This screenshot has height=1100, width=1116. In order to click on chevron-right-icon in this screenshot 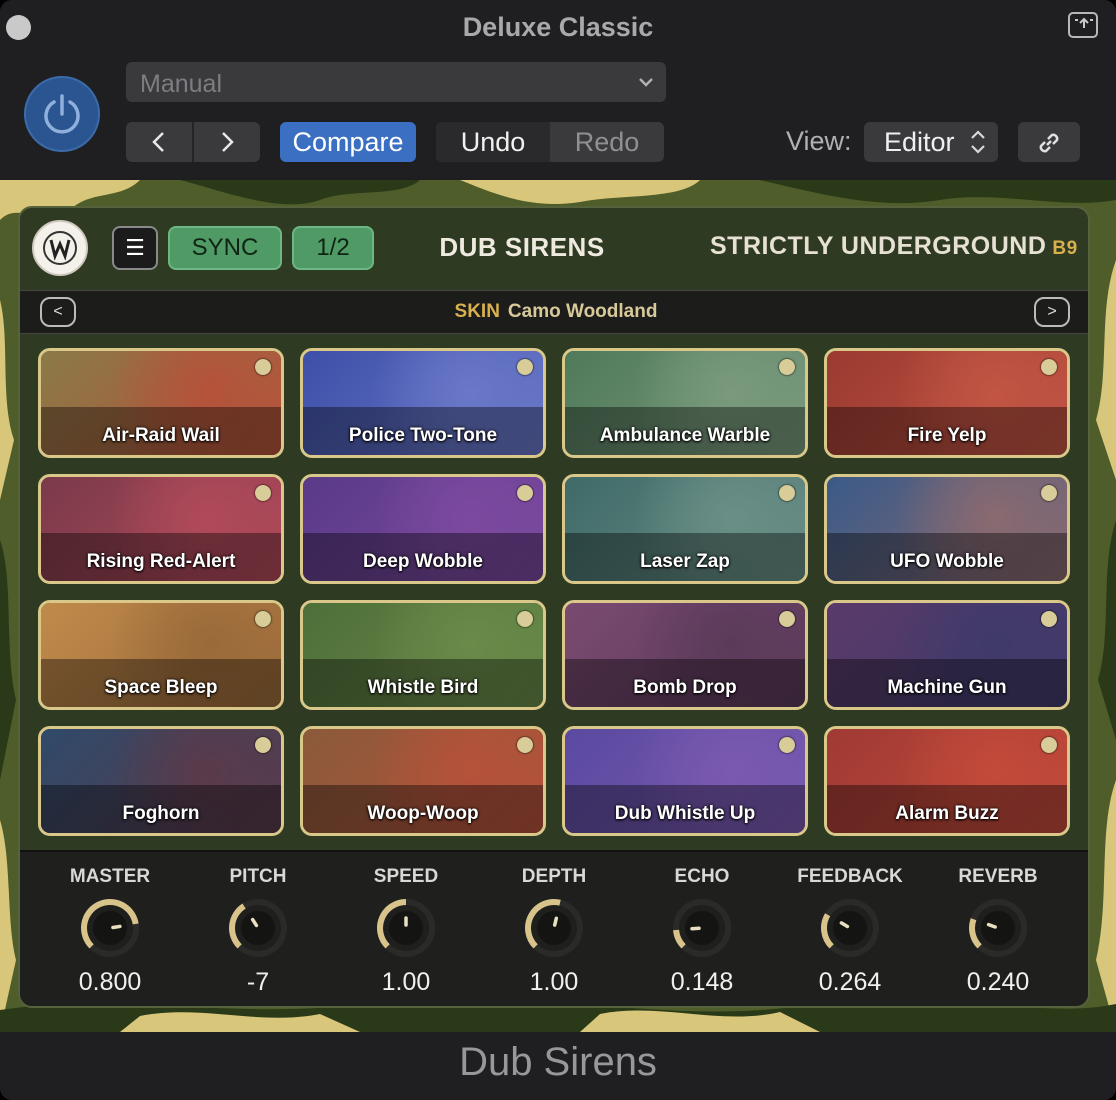, I will do `click(228, 142)`.